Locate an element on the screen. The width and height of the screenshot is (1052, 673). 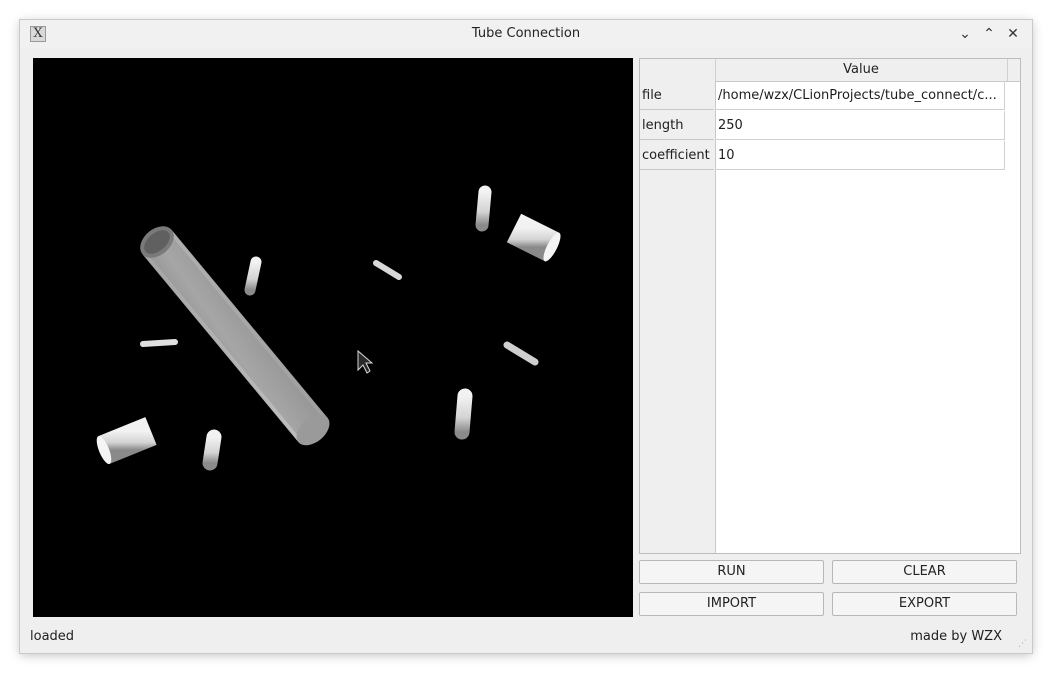
row-label-coefficient: coefficient is located at coordinates (677, 155).